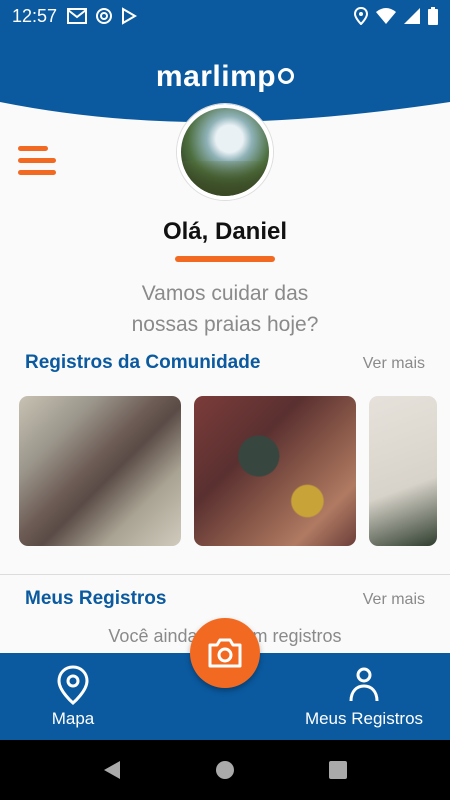 This screenshot has height=800, width=450. I want to click on user-icon, so click(364, 684).